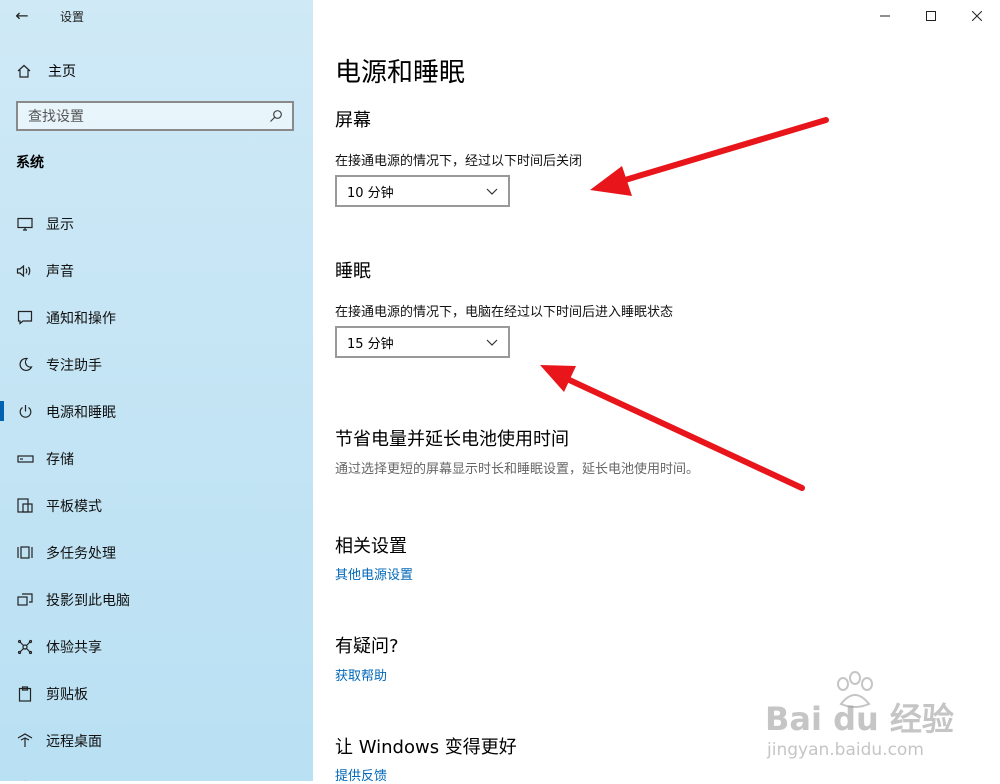  What do you see at coordinates (30, 163) in the screenshot?
I see `section-label: 系统` at bounding box center [30, 163].